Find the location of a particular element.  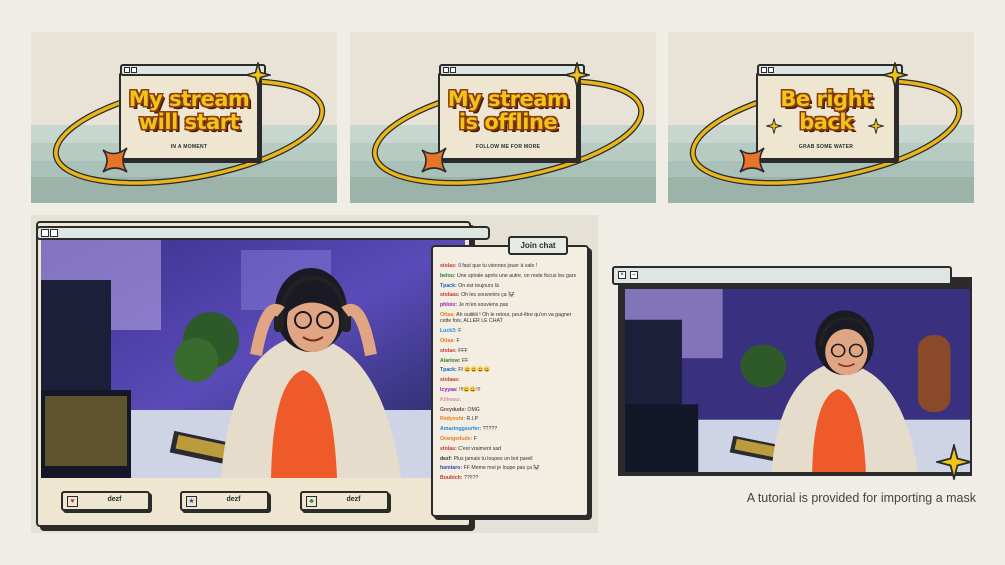

streamer-photo-masked is located at coordinates (797, 380).